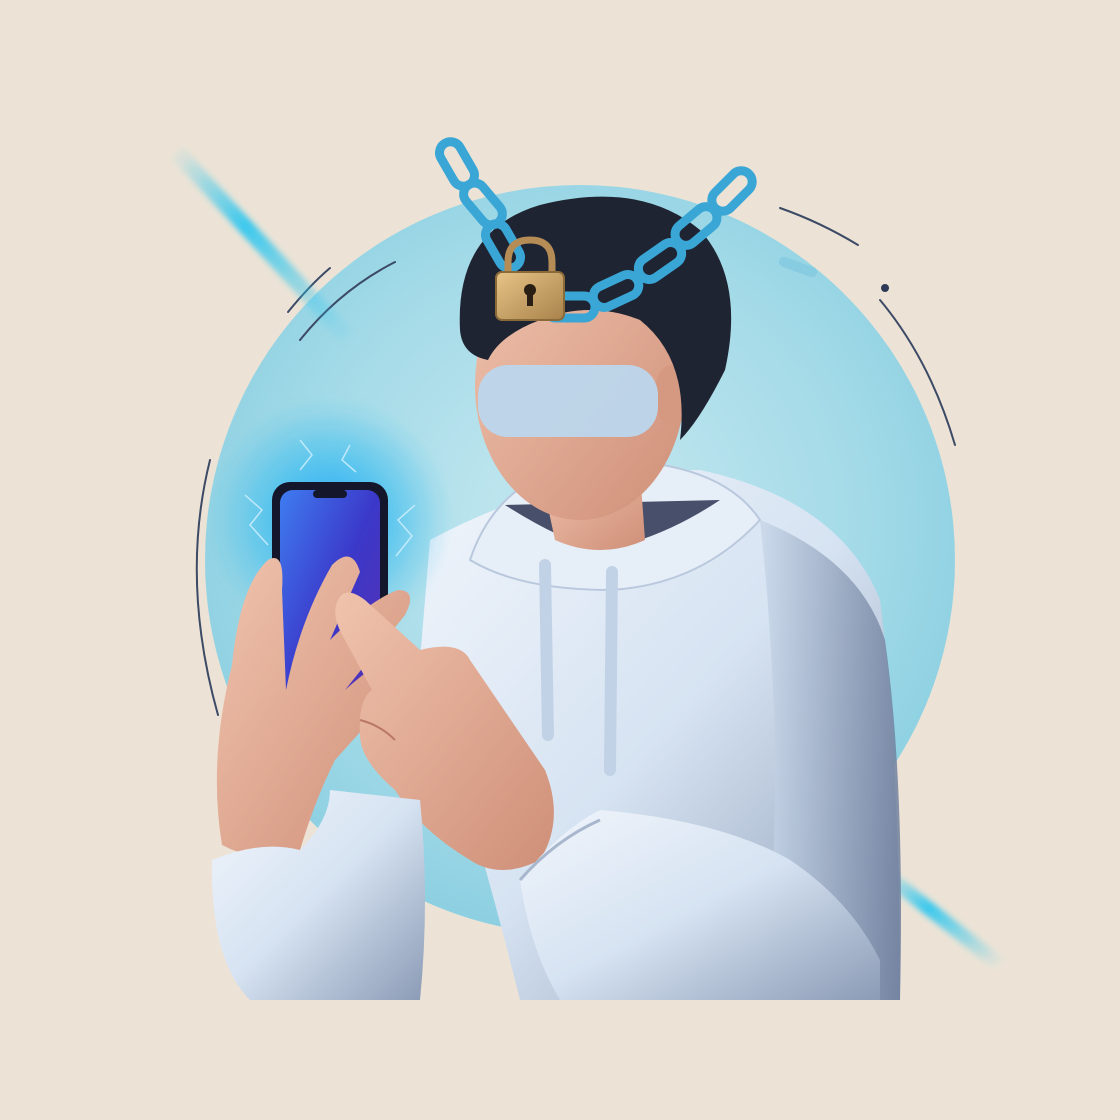 This screenshot has width=1120, height=1120. Describe the element at coordinates (885, 288) in the screenshot. I see `sparkle-dot` at that location.